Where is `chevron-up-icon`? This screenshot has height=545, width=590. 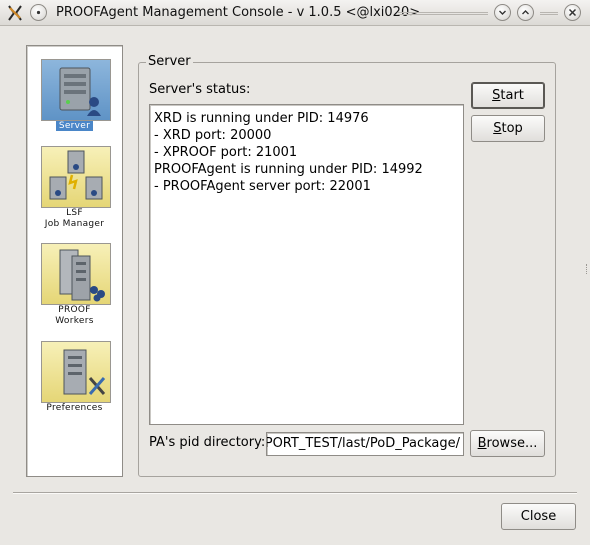 chevron-up-icon is located at coordinates (525, 12).